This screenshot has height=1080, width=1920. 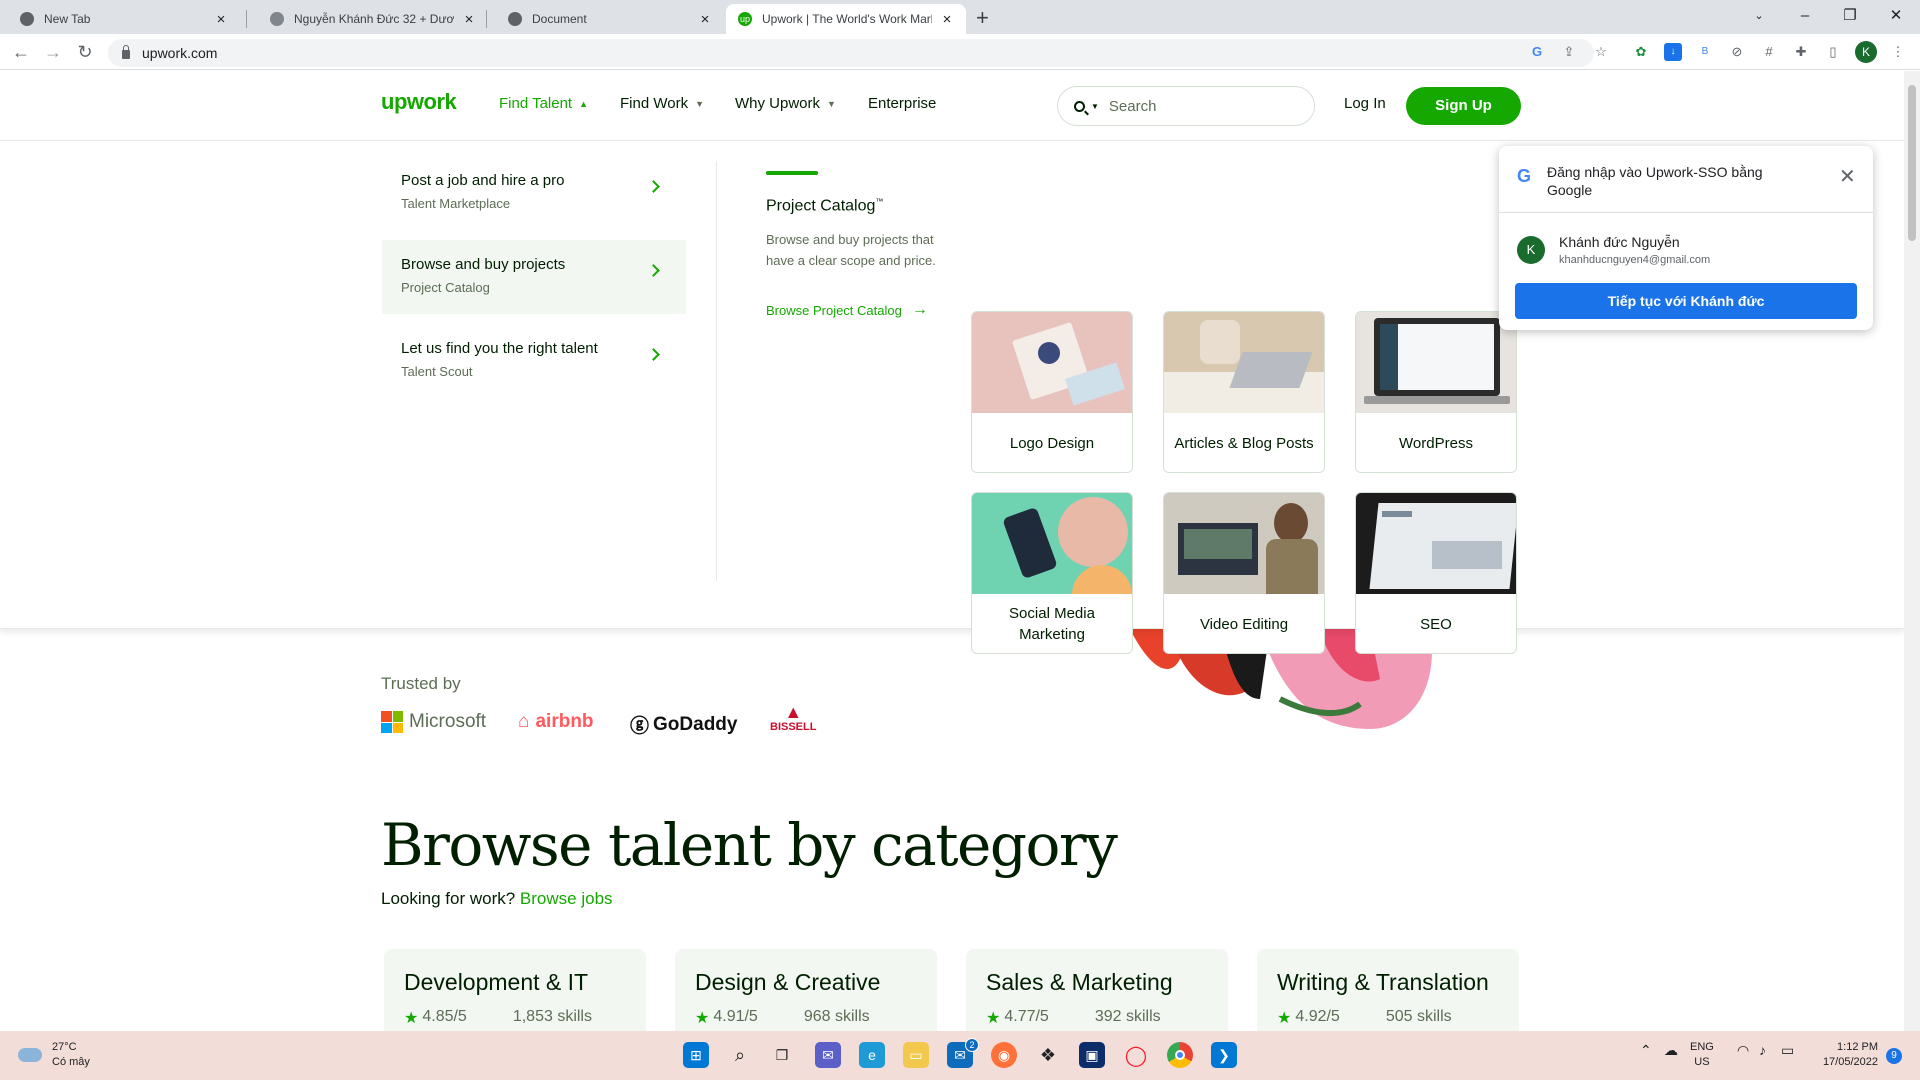 What do you see at coordinates (1912, 551) in the screenshot?
I see `page-scrollbar` at bounding box center [1912, 551].